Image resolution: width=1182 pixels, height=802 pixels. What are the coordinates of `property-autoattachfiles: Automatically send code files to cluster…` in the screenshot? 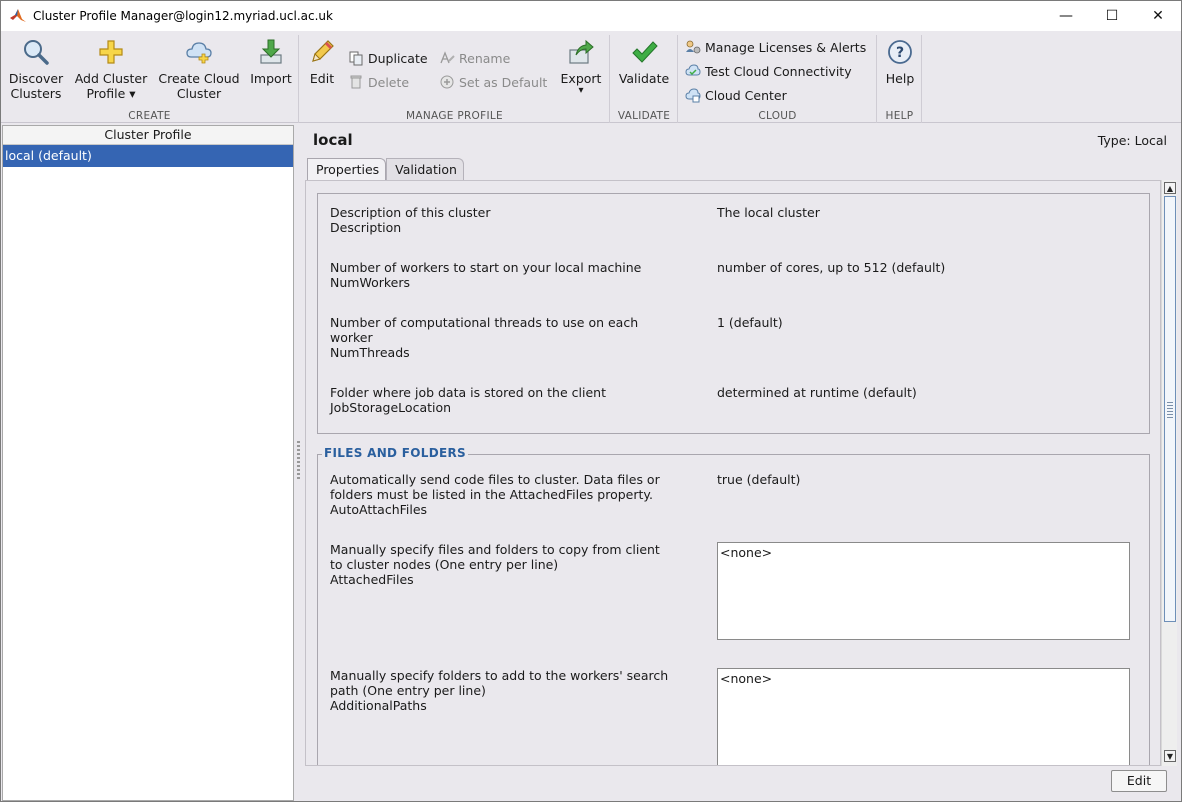 It's located at (505, 494).